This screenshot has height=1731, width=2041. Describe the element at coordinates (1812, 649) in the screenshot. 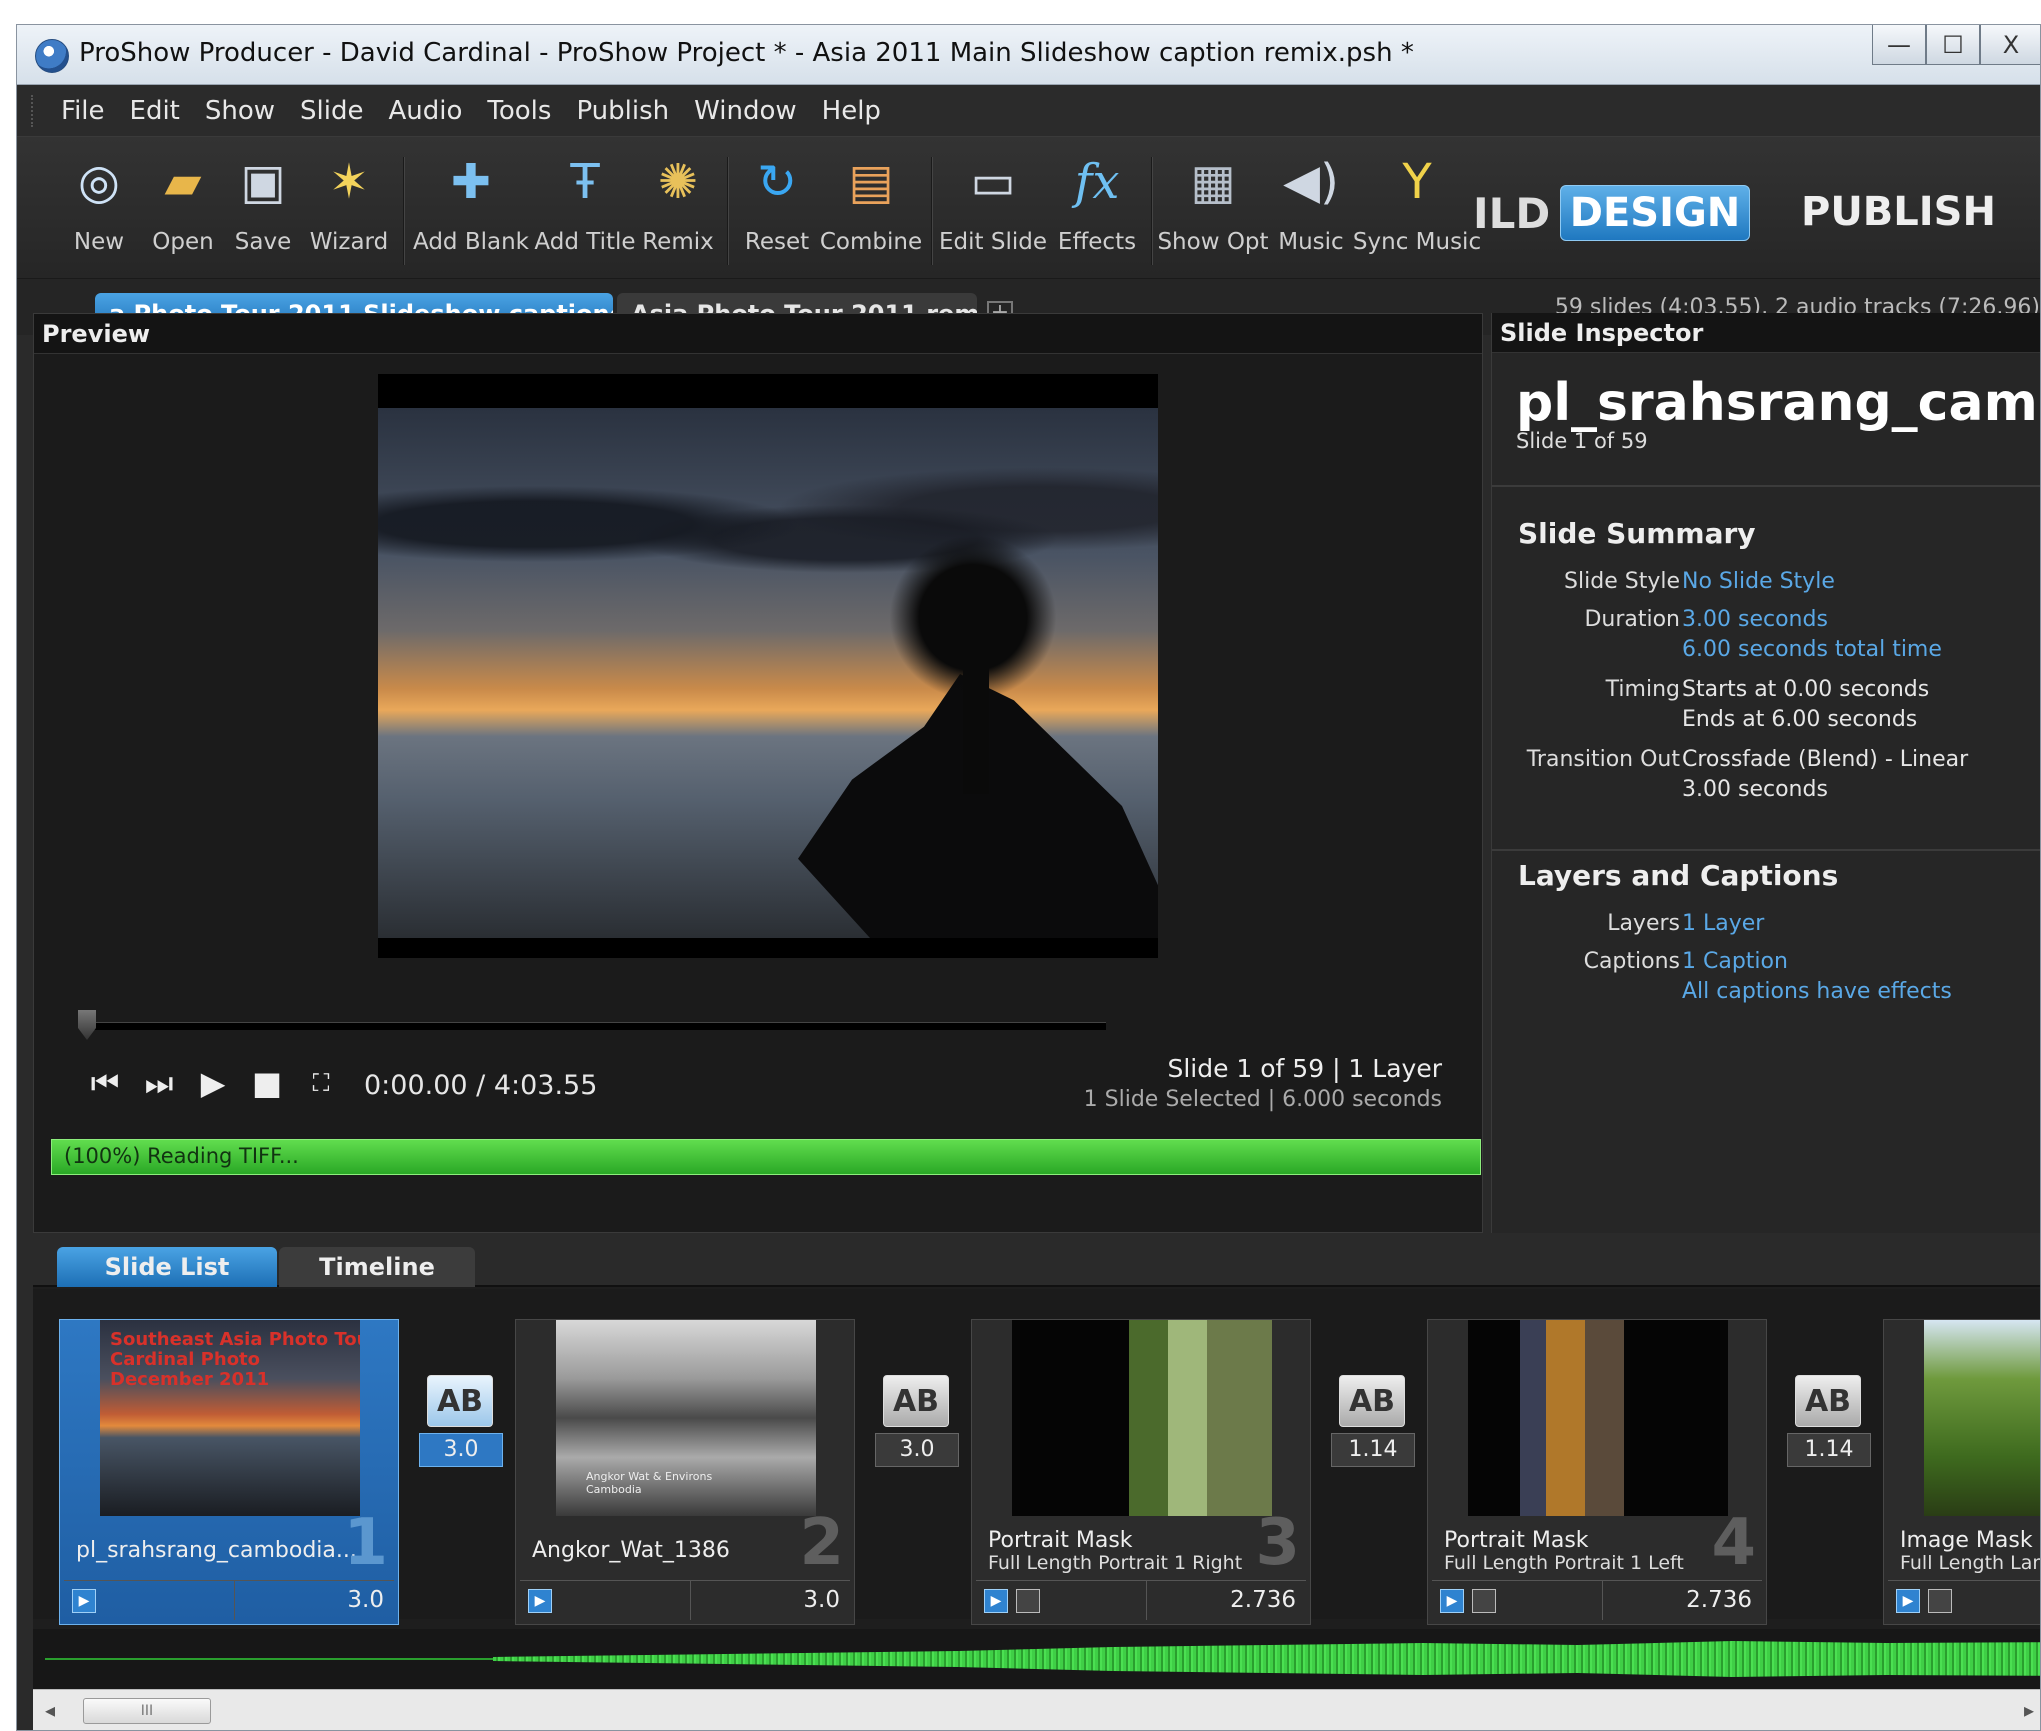

I see `duration-total-link: 6.00 seconds total time` at that location.